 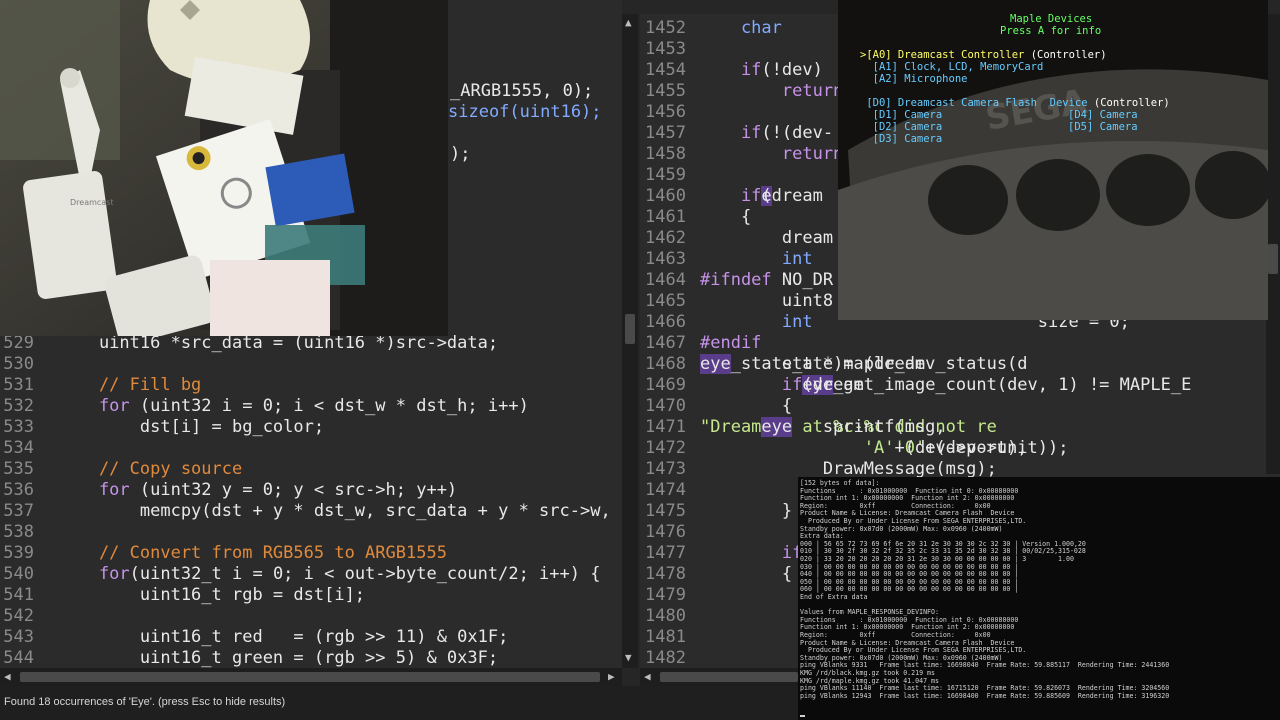 I want to click on maple-device-entry: [A2] Microphone, so click(x=914, y=79).